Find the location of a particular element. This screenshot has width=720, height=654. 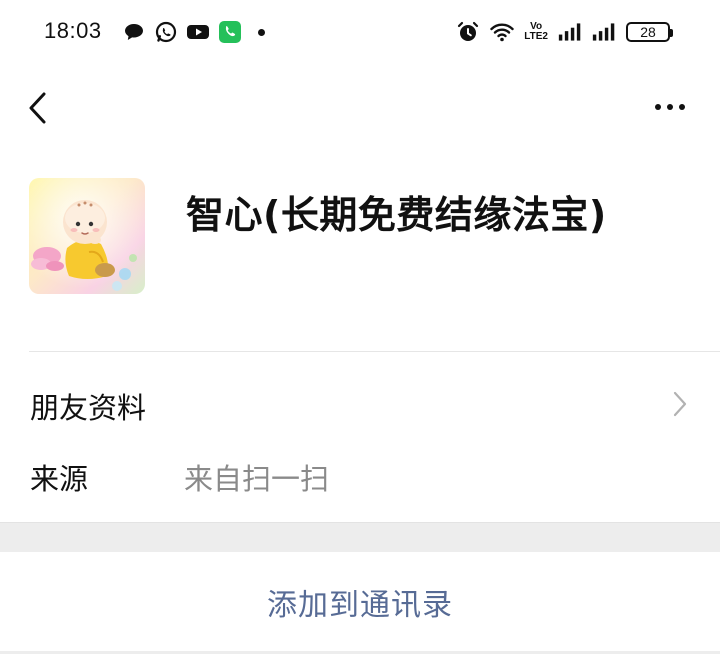

wifi-icon is located at coordinates (502, 32).